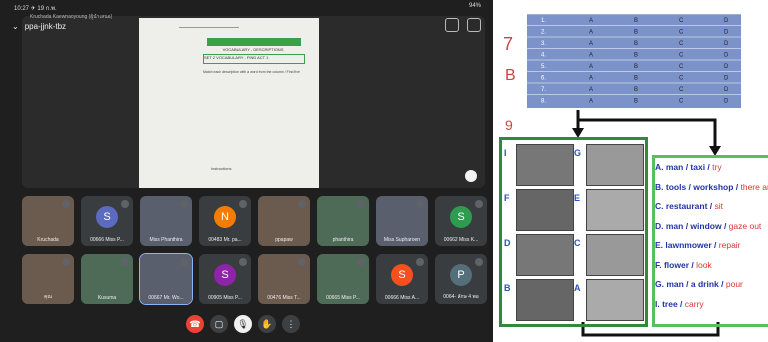  I want to click on switch-camera-icon, so click(452, 25).